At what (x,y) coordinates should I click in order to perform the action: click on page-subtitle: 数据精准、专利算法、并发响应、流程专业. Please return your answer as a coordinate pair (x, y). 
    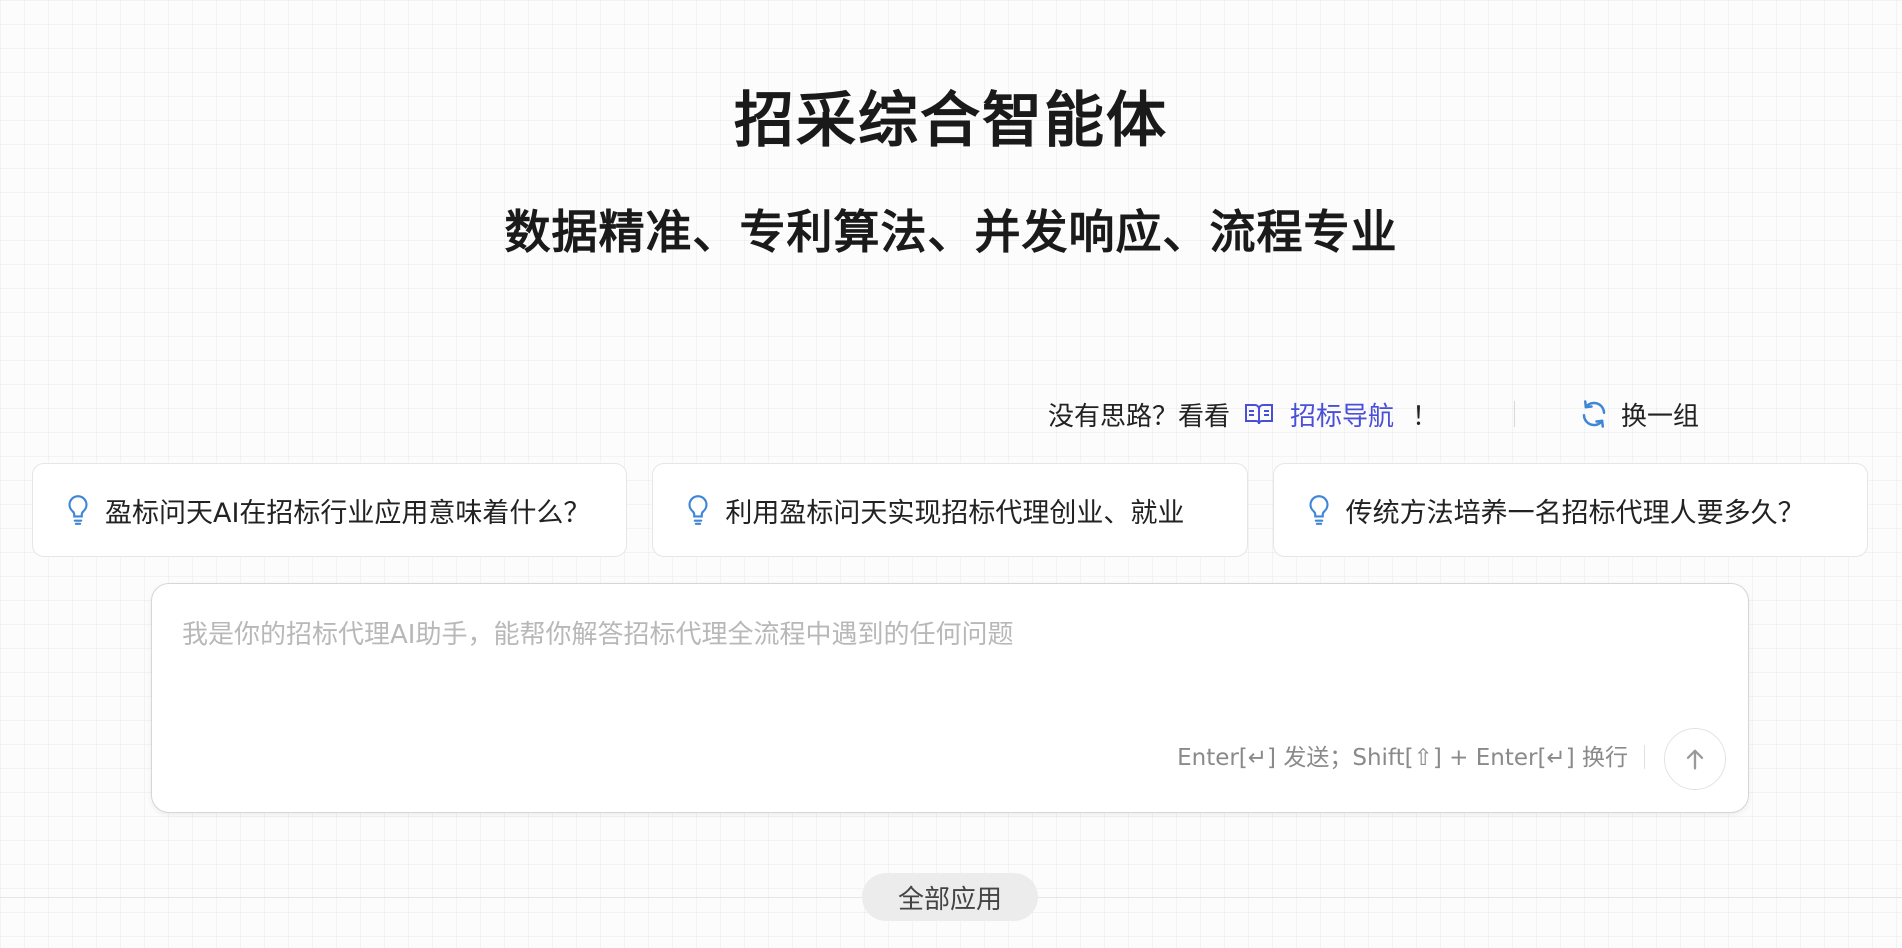
    Looking at the image, I should click on (951, 232).